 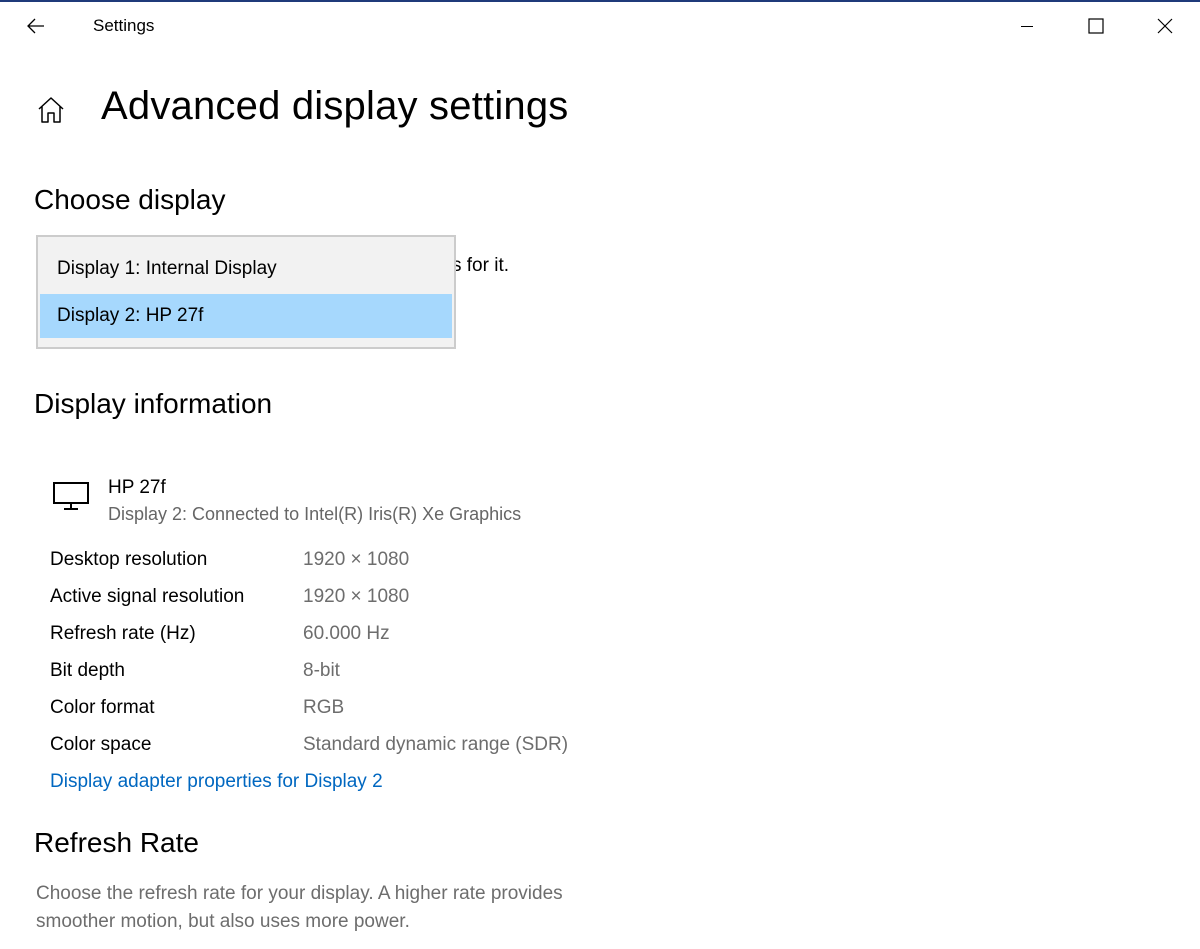 I want to click on info-label: Color space, so click(x=101, y=744).